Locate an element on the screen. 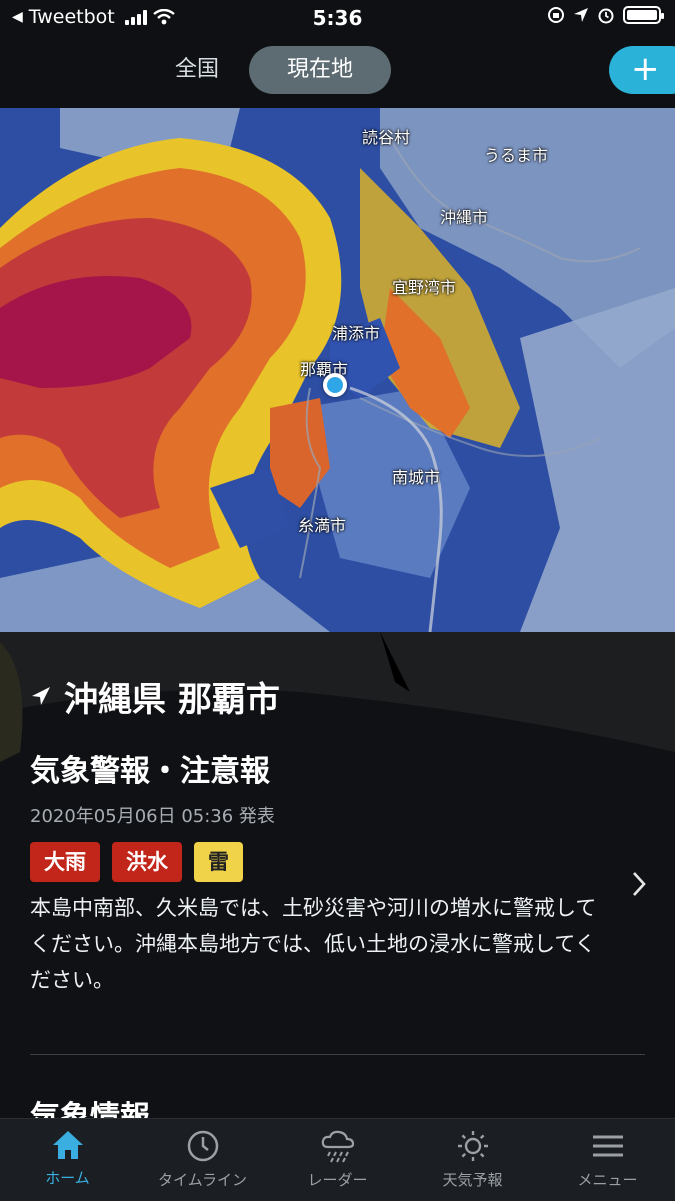 Image resolution: width=675 pixels, height=1201 pixels. rotation-lock-icon is located at coordinates (556, 15).